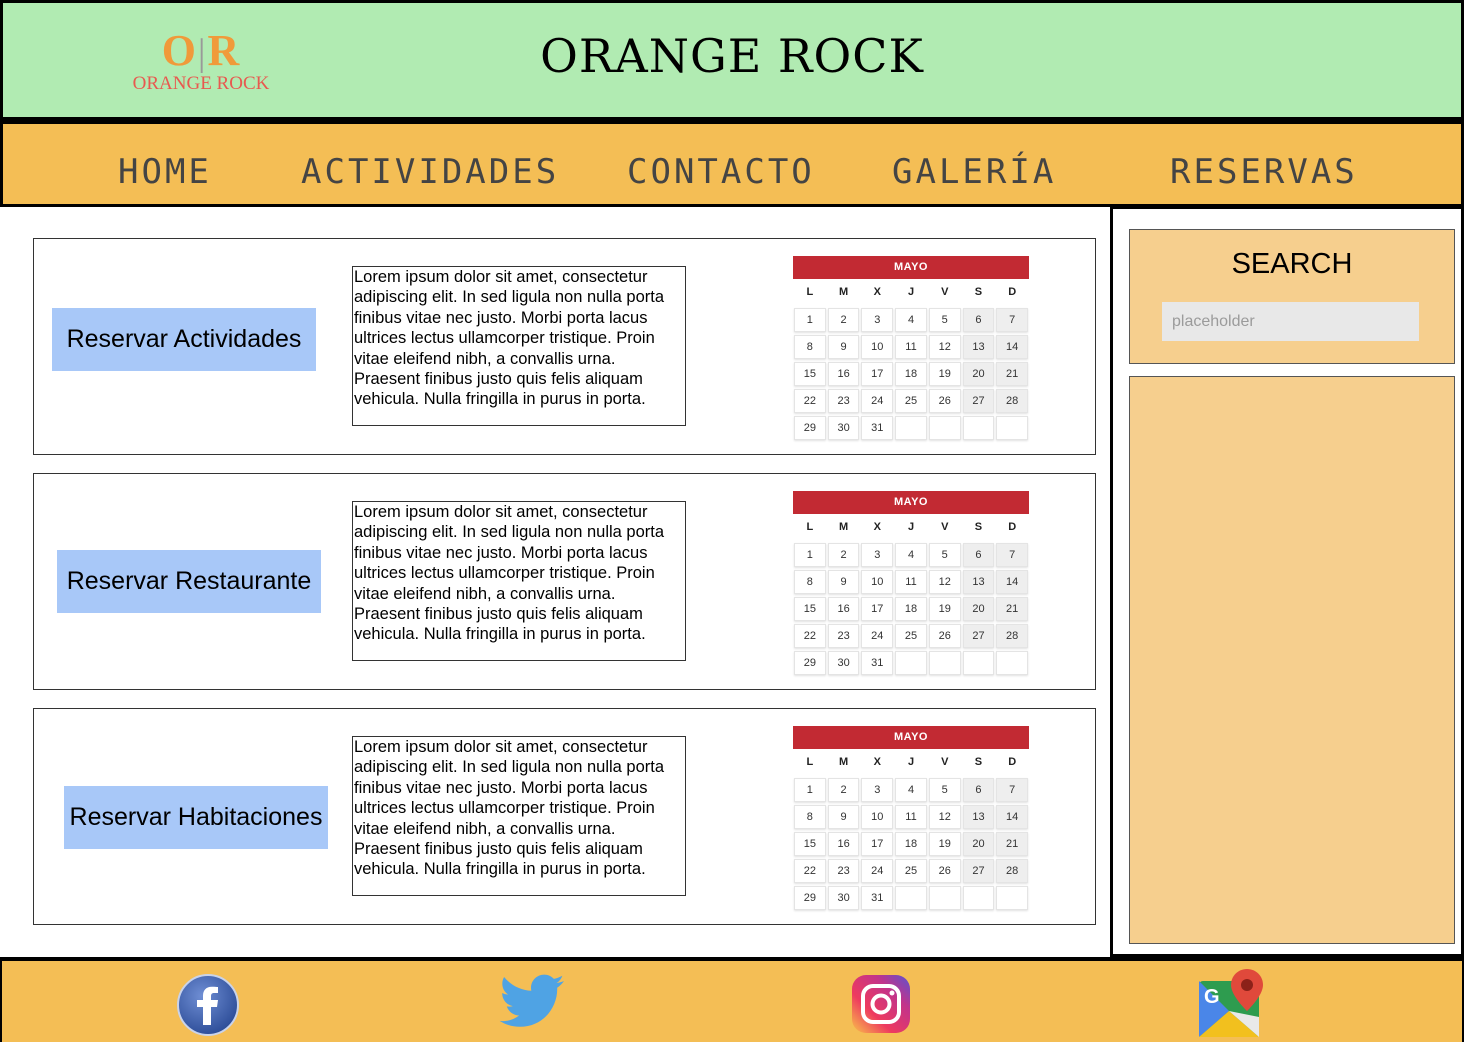 The height and width of the screenshot is (1042, 1464). Describe the element at coordinates (165, 172) in the screenshot. I see `nav-item-home: HOME` at that location.